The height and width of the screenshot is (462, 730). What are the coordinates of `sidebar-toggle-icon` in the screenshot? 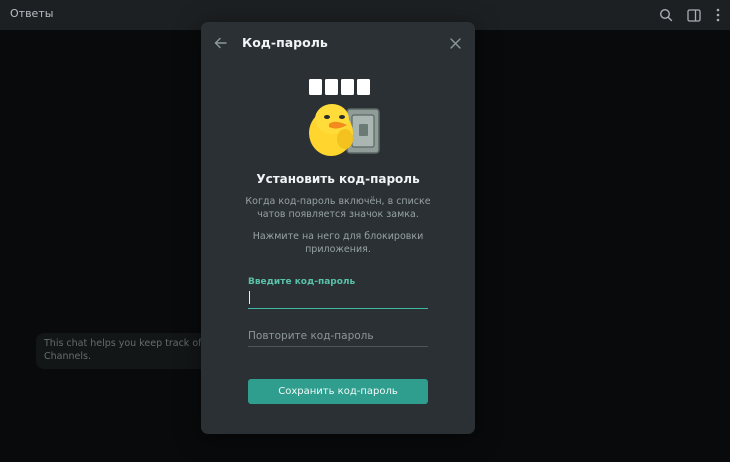 It's located at (694, 15).